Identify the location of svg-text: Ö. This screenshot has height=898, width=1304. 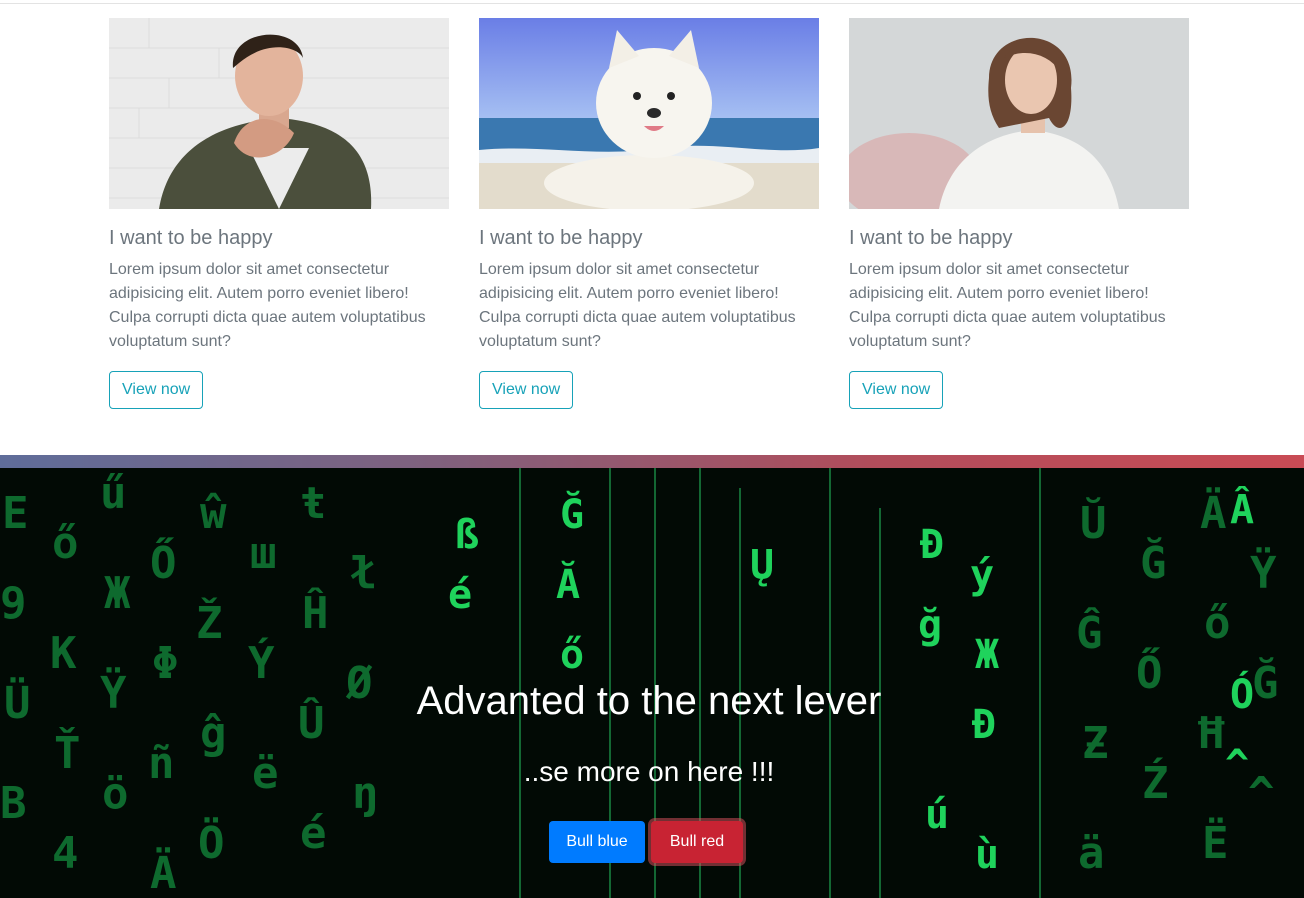
(211, 842).